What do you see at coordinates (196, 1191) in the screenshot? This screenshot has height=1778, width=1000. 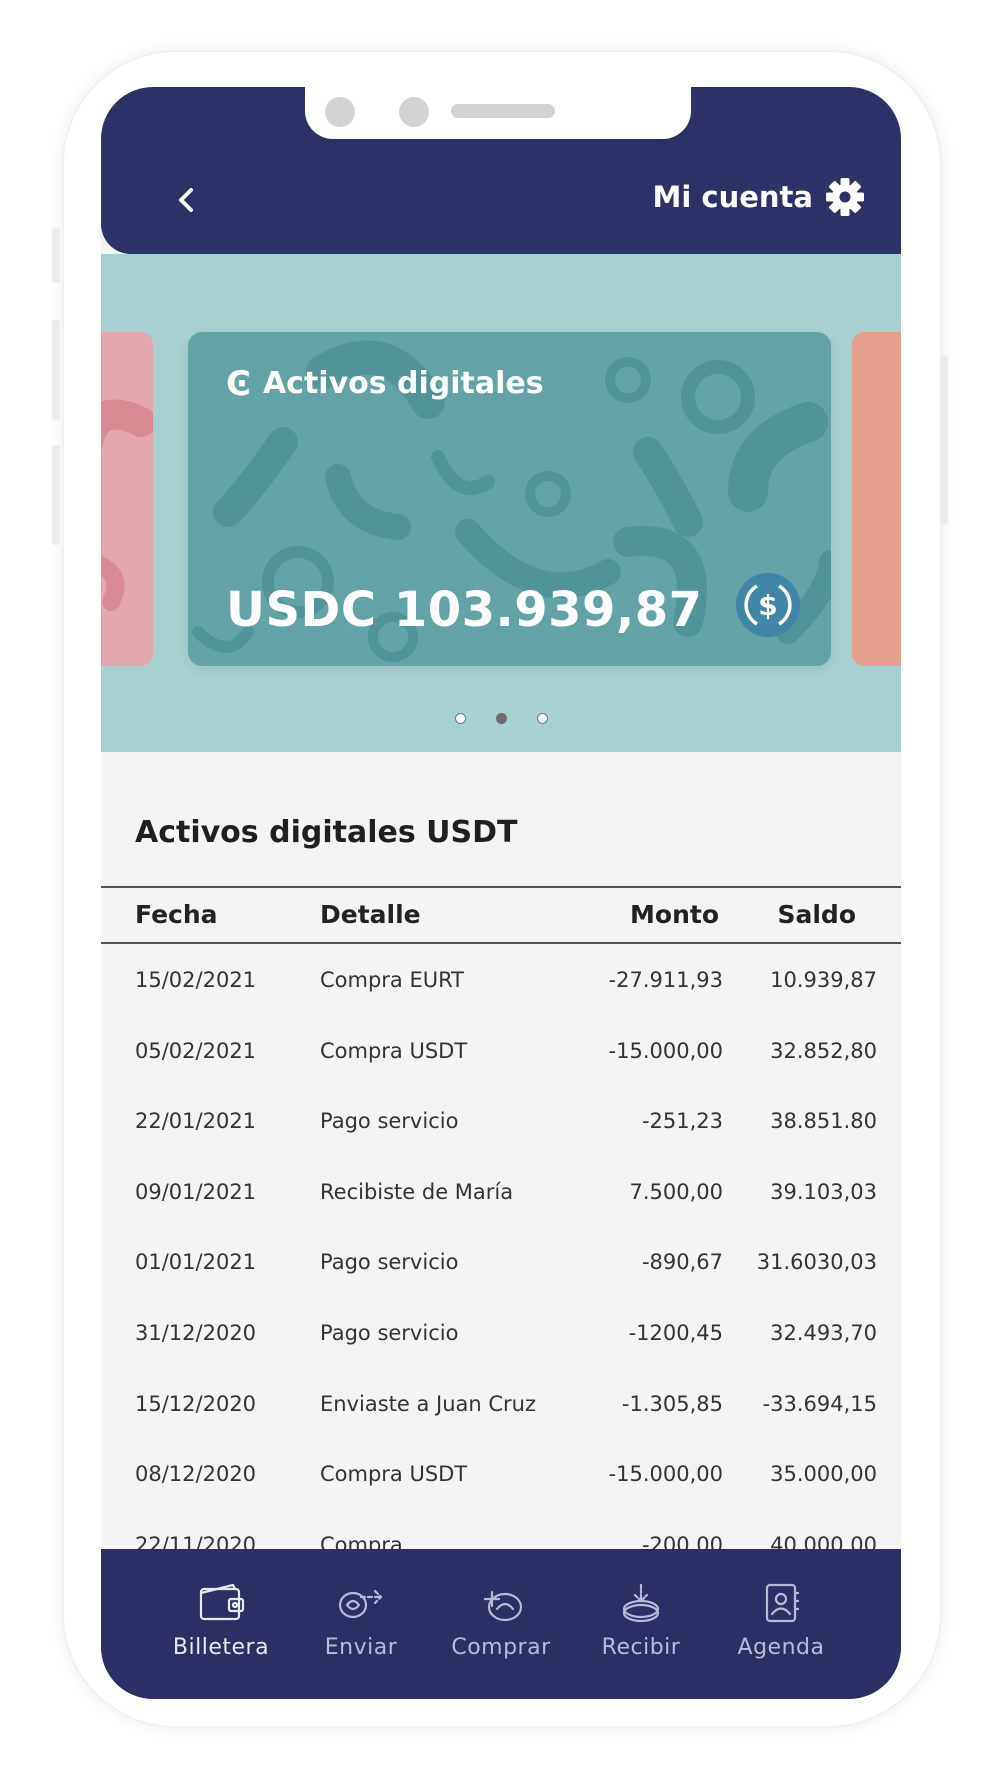 I see `cell-fecha: 09/01/2021` at bounding box center [196, 1191].